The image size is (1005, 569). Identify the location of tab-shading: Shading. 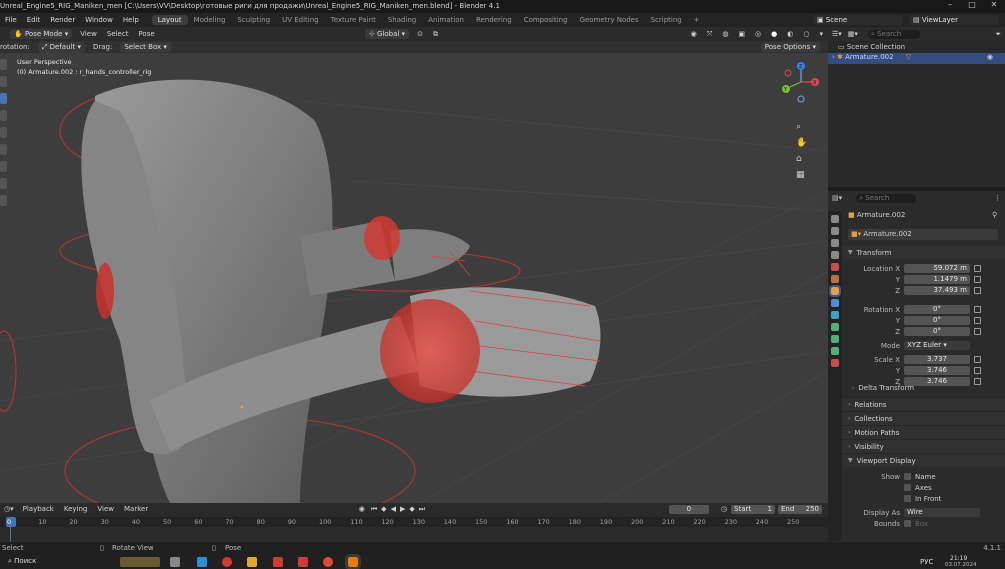
(402, 20).